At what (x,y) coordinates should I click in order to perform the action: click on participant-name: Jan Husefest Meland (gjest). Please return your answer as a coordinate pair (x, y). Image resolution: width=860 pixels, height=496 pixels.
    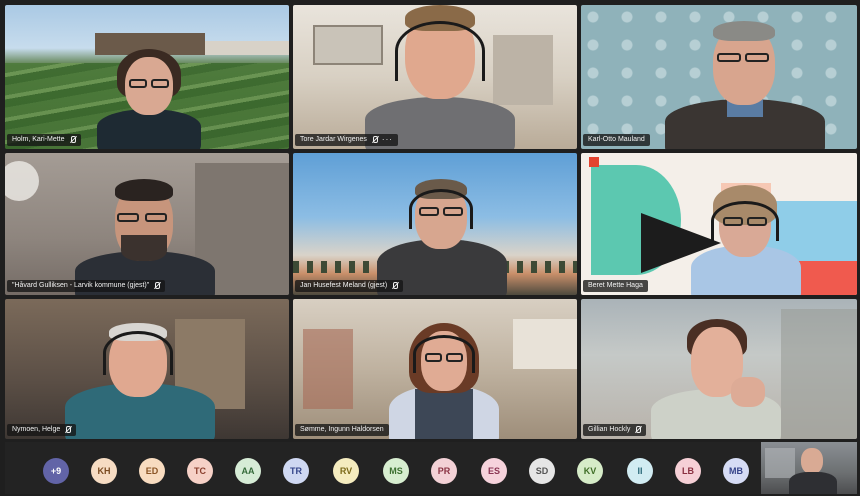
    Looking at the image, I should click on (344, 285).